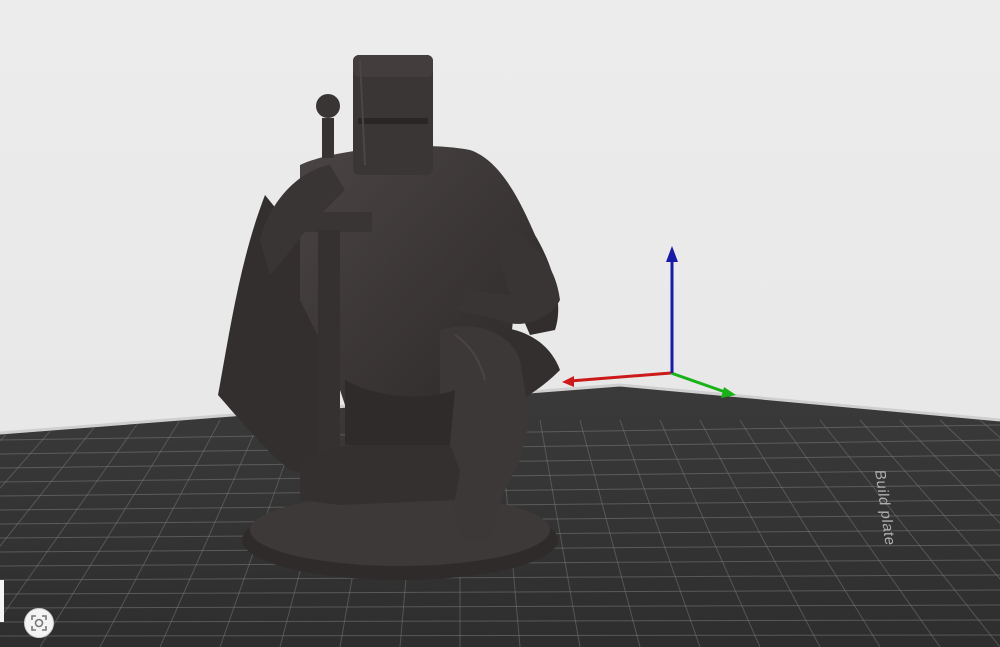  What do you see at coordinates (672, 254) in the screenshot?
I see `z-axis-arrow` at bounding box center [672, 254].